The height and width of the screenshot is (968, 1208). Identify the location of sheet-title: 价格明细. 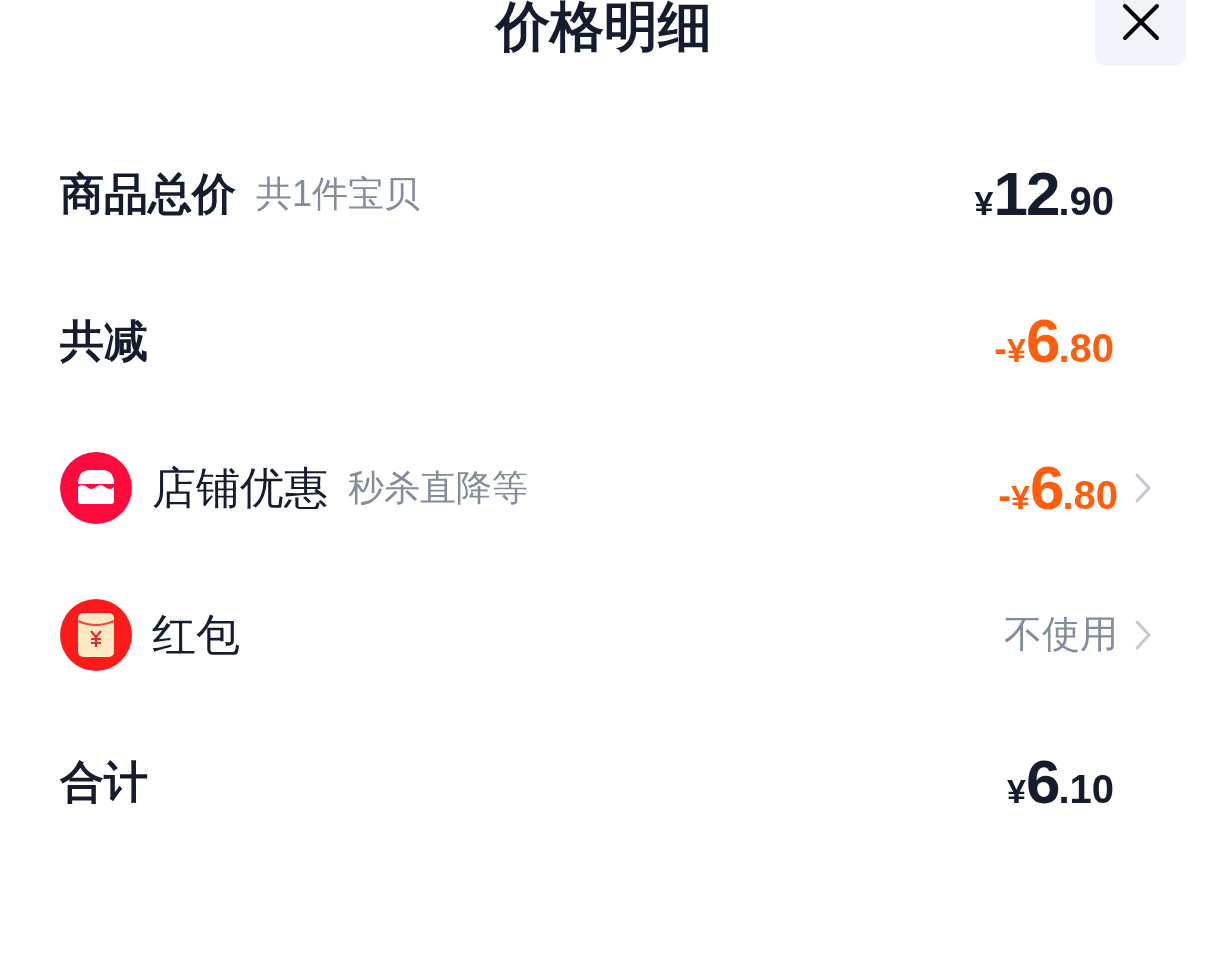
(604, 29).